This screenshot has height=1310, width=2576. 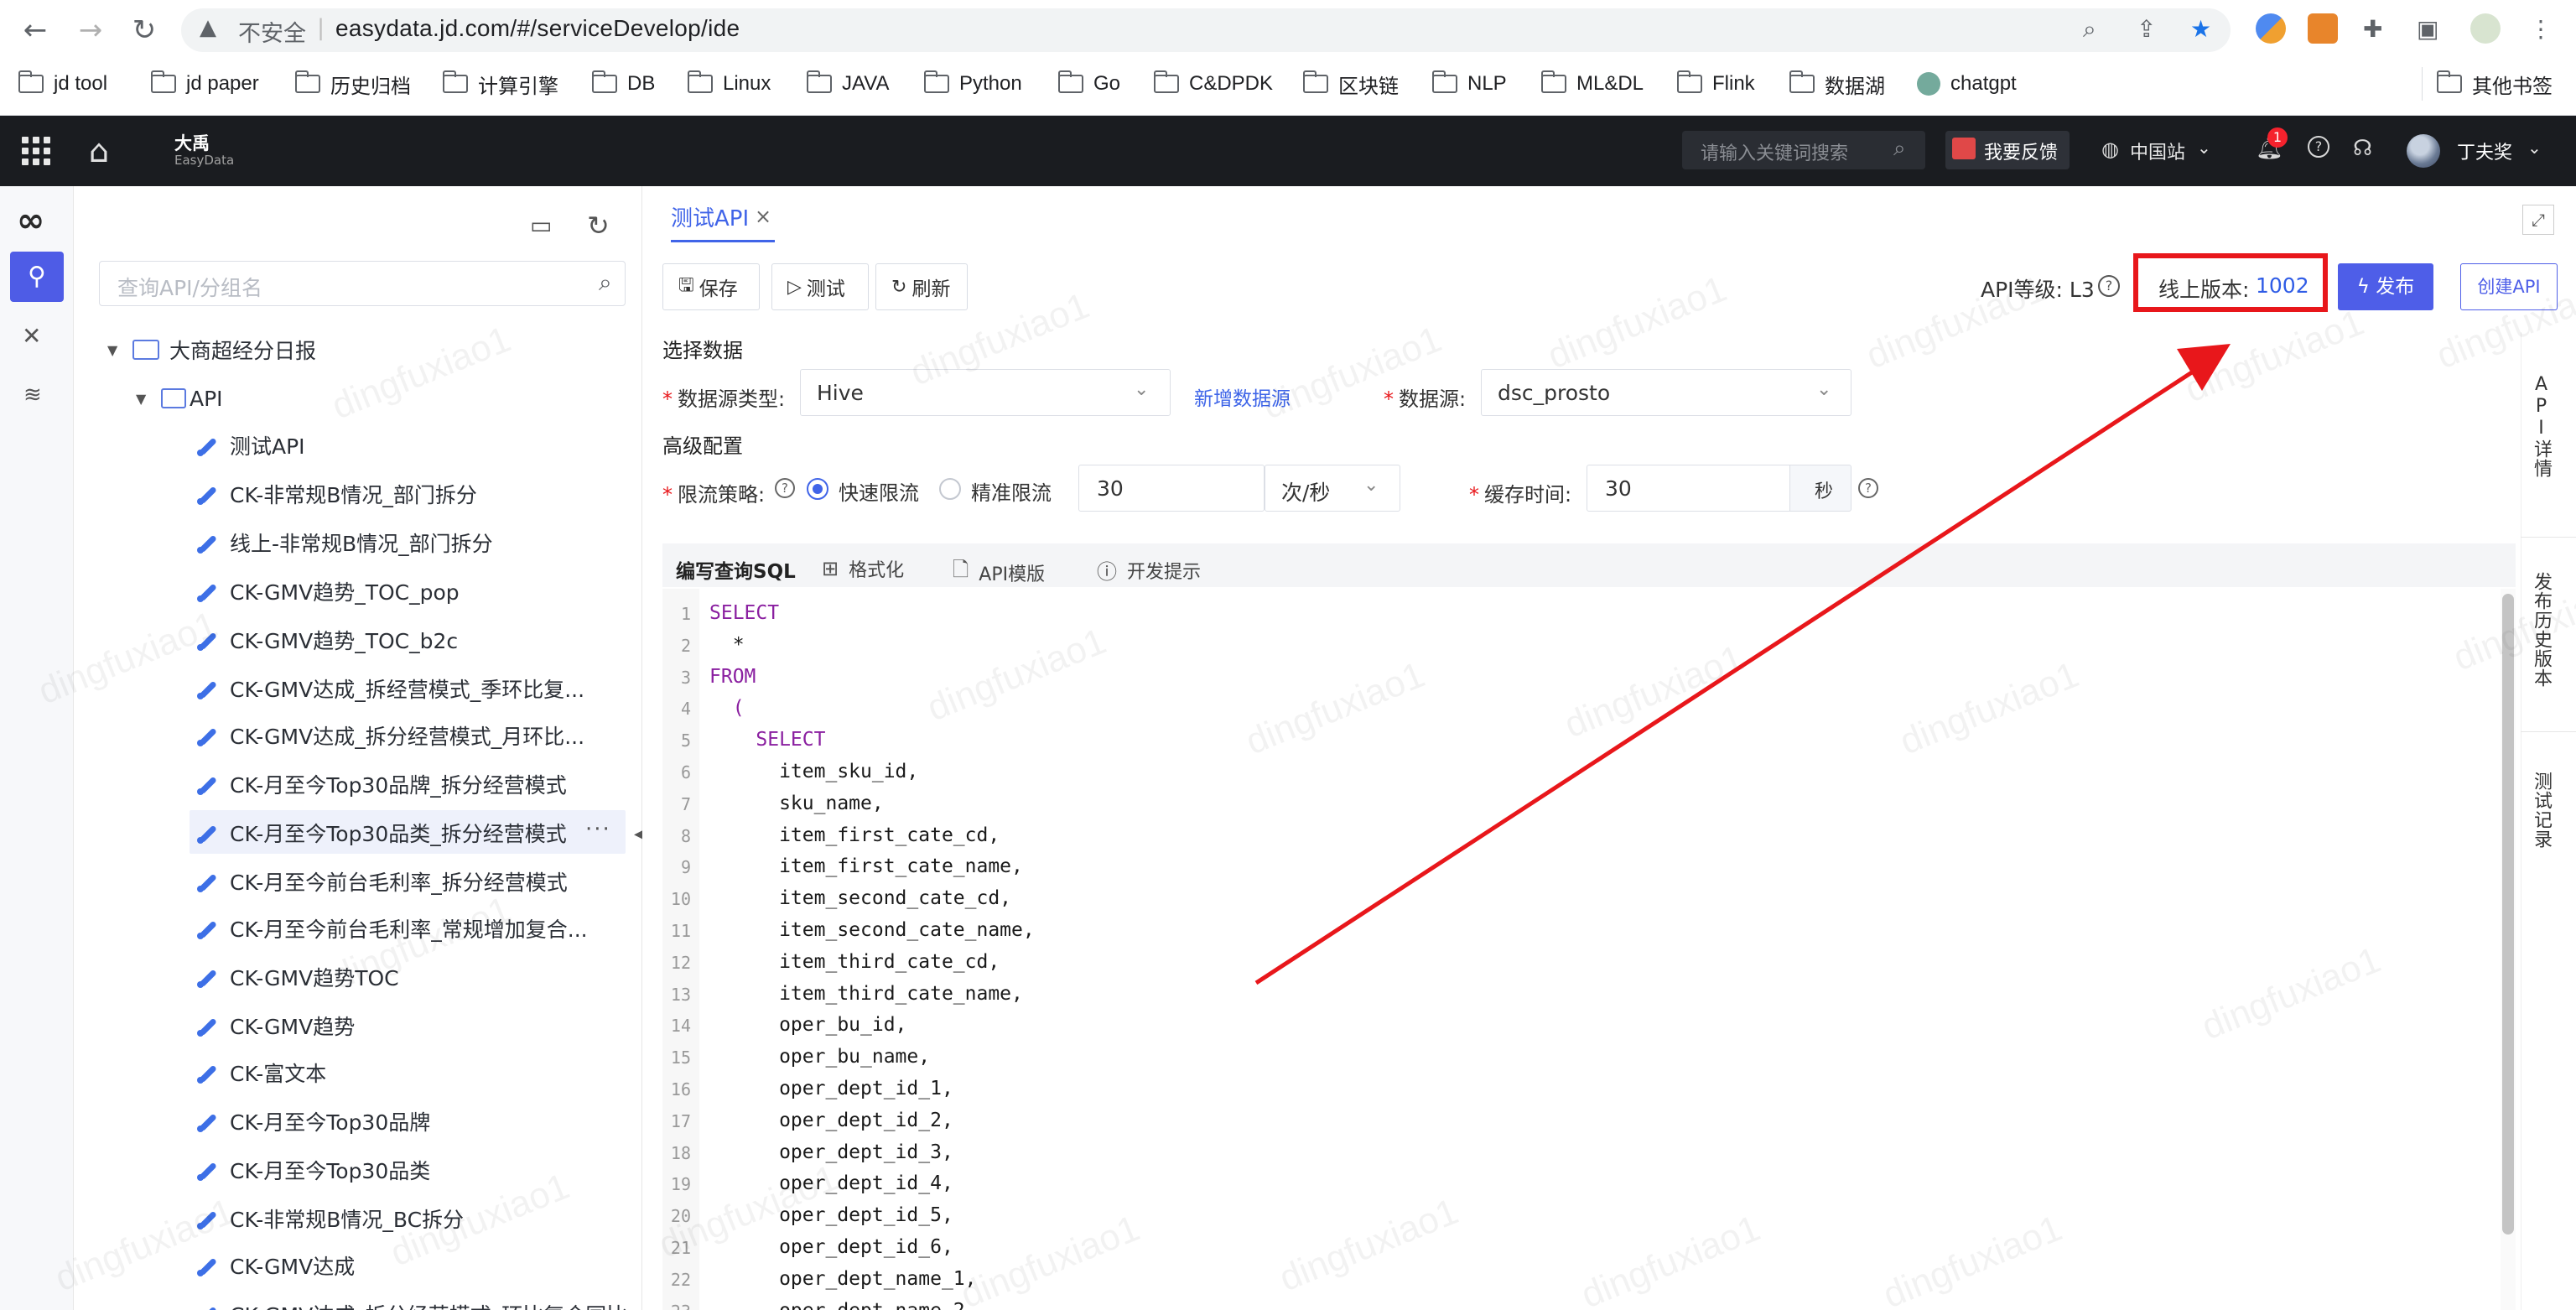 What do you see at coordinates (541, 225) in the screenshot?
I see `new-folder-icon: ▭` at bounding box center [541, 225].